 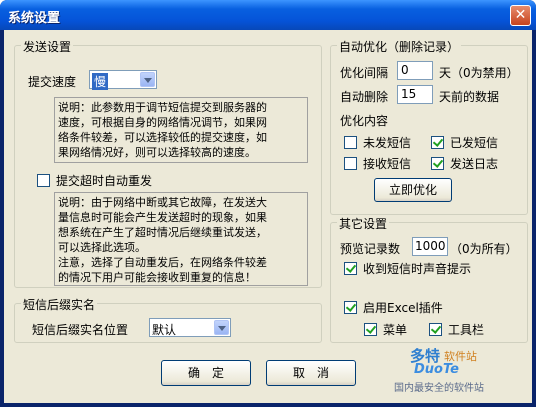 I want to click on ok-button: 确 定, so click(x=206, y=373).